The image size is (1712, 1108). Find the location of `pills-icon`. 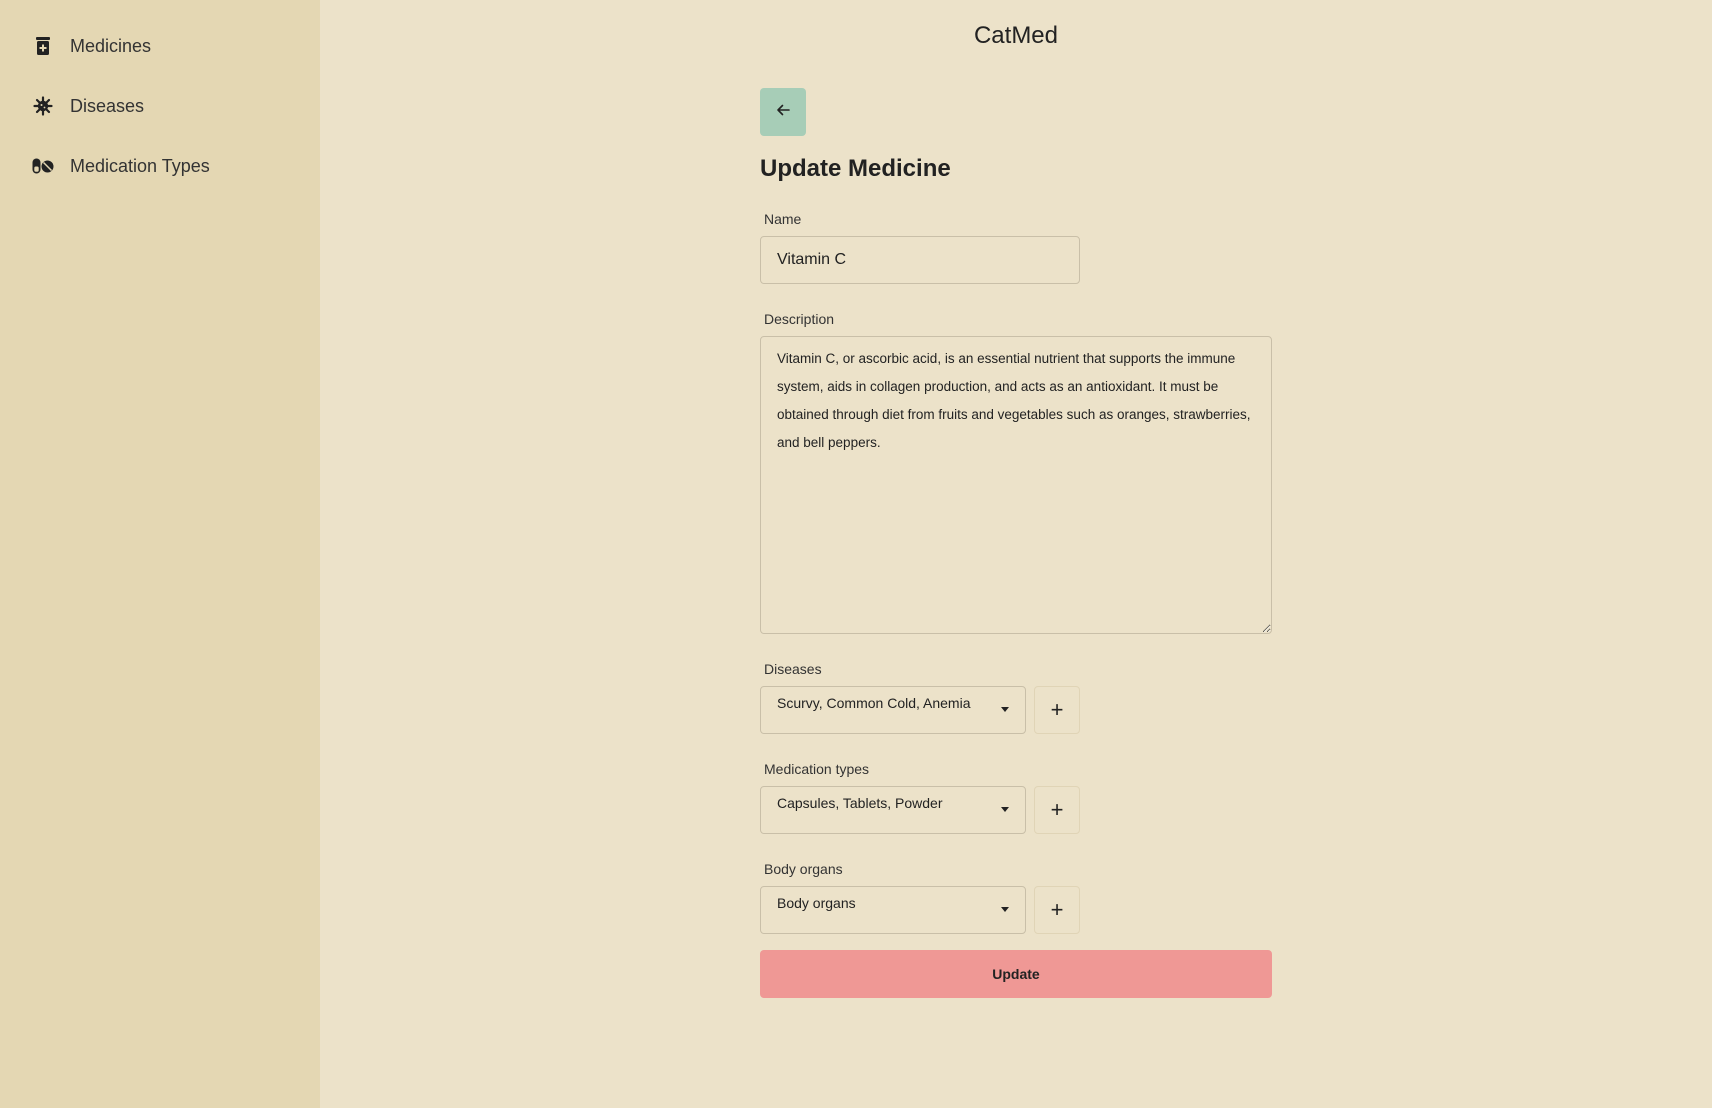

pills-icon is located at coordinates (43, 166).